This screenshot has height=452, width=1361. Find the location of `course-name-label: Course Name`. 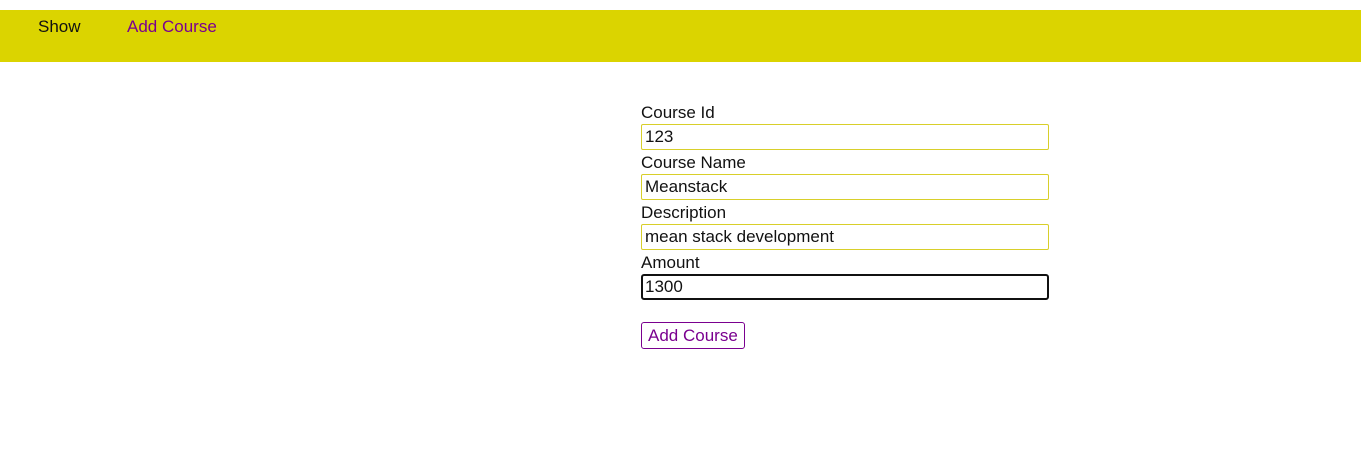

course-name-label: Course Name is located at coordinates (693, 162).